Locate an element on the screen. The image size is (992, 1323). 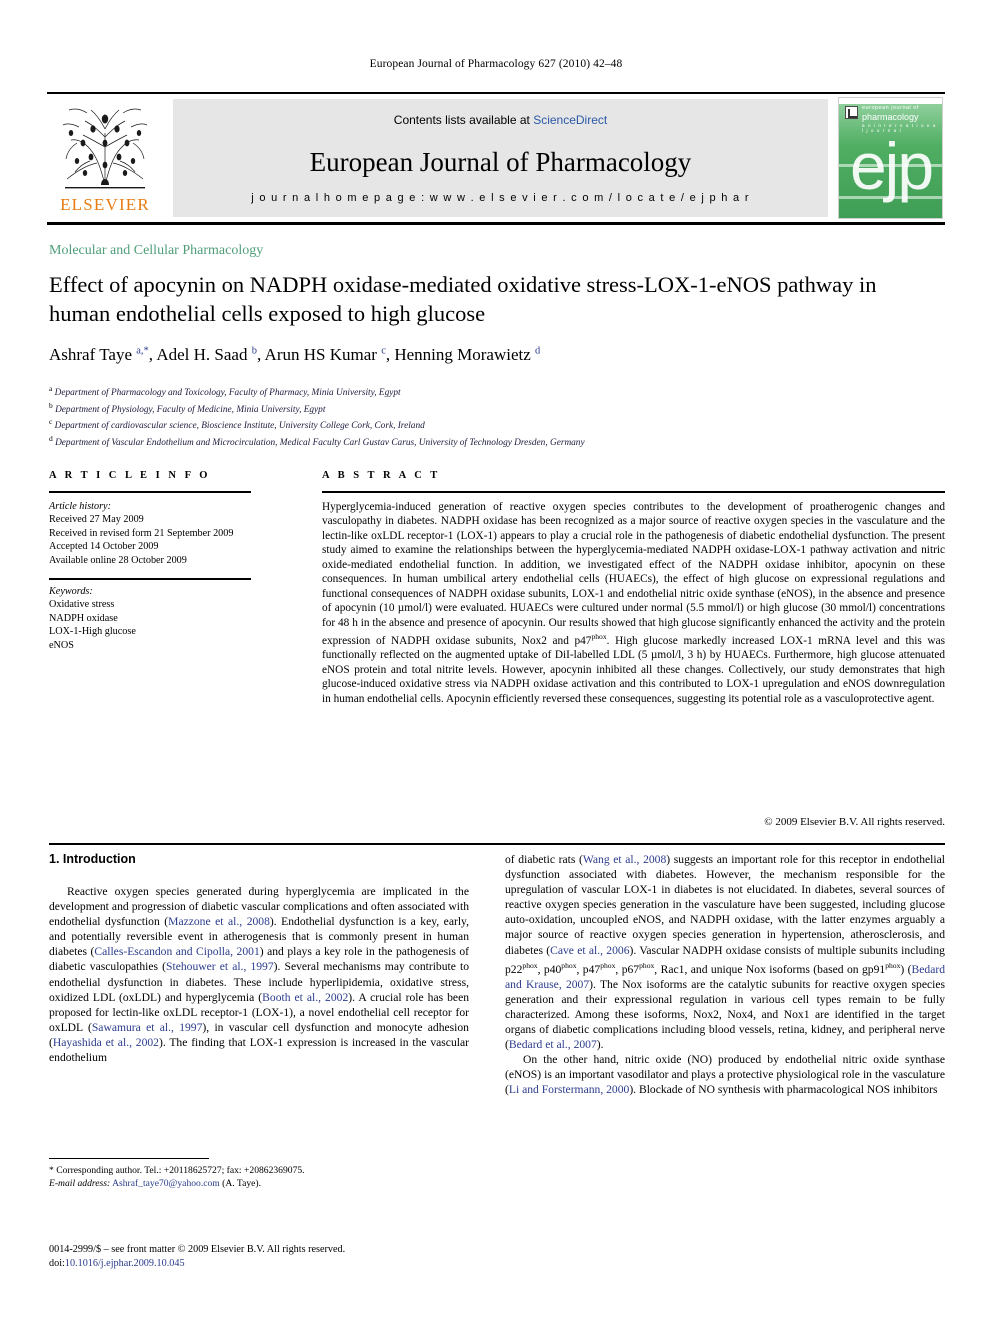
article-history-item: Received 27 May 2009 is located at coordinates (96, 520).